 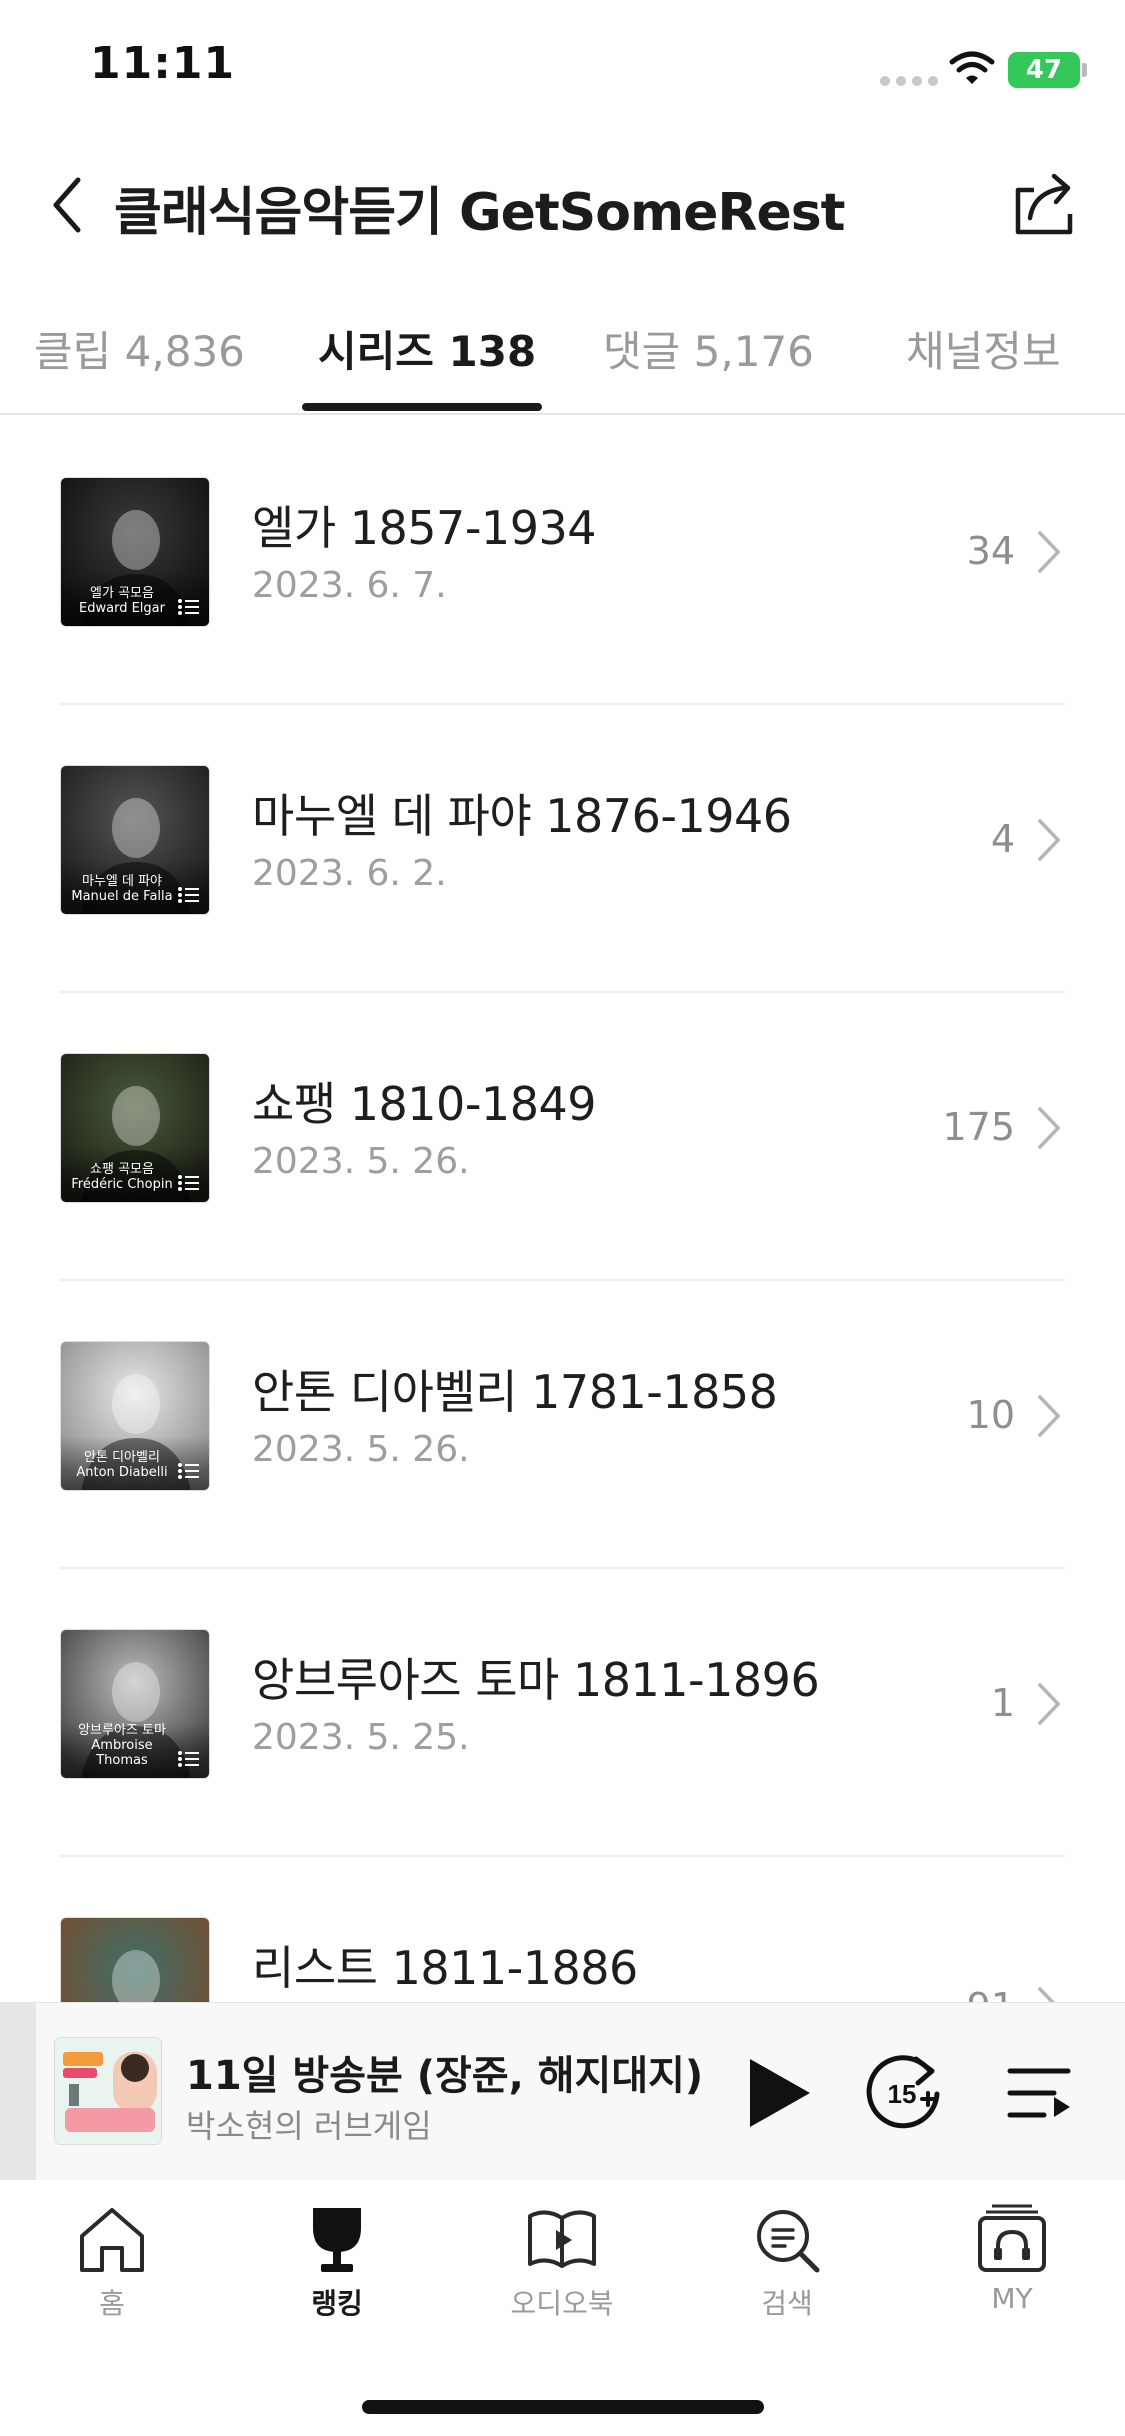 What do you see at coordinates (972, 67) in the screenshot?
I see `wifi-icon` at bounding box center [972, 67].